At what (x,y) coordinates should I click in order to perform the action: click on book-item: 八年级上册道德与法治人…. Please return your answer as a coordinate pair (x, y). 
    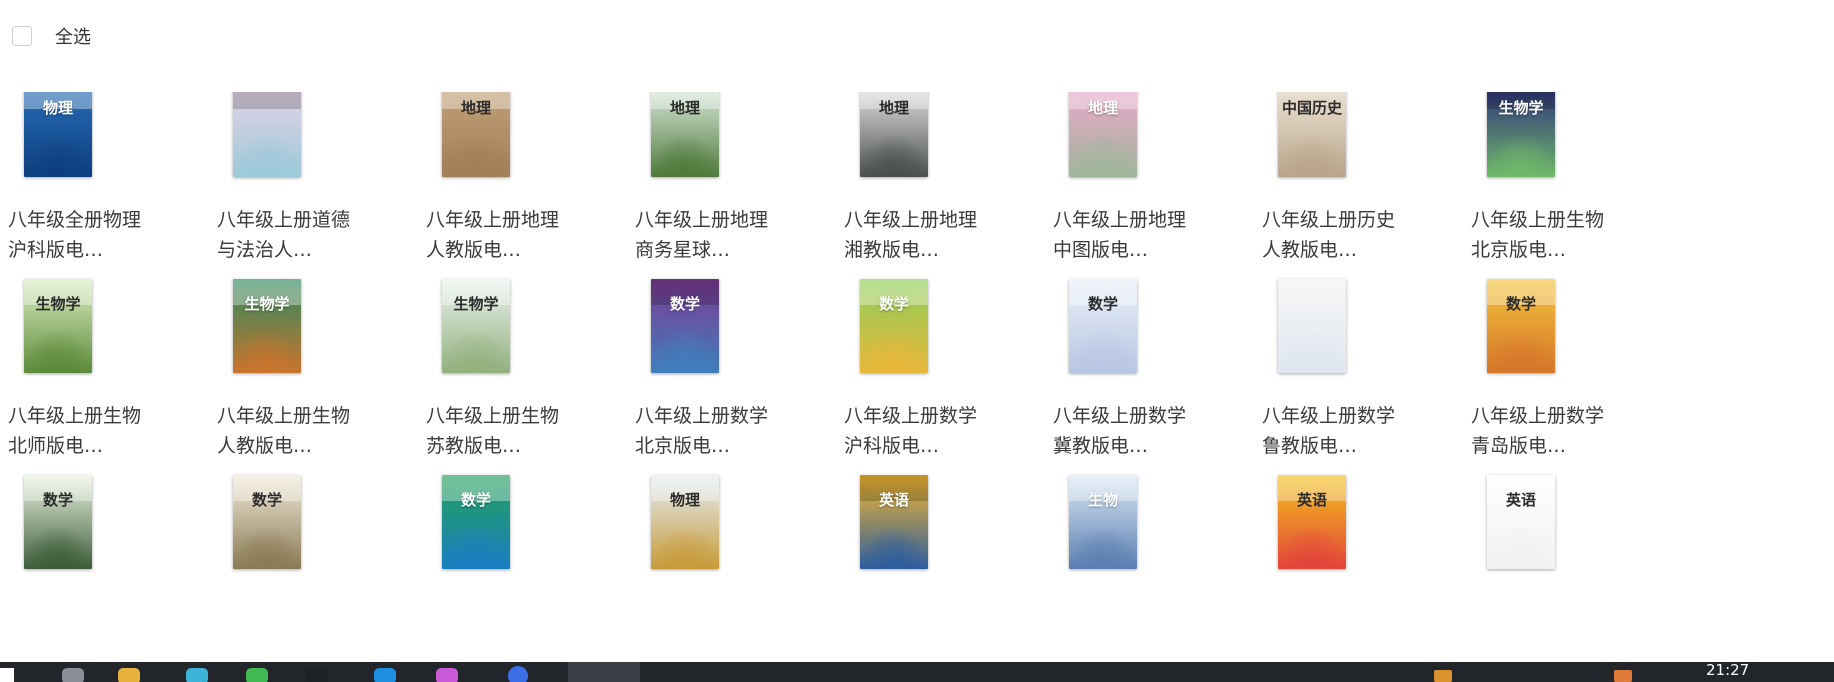
    Looking at the image, I should click on (289, 195).